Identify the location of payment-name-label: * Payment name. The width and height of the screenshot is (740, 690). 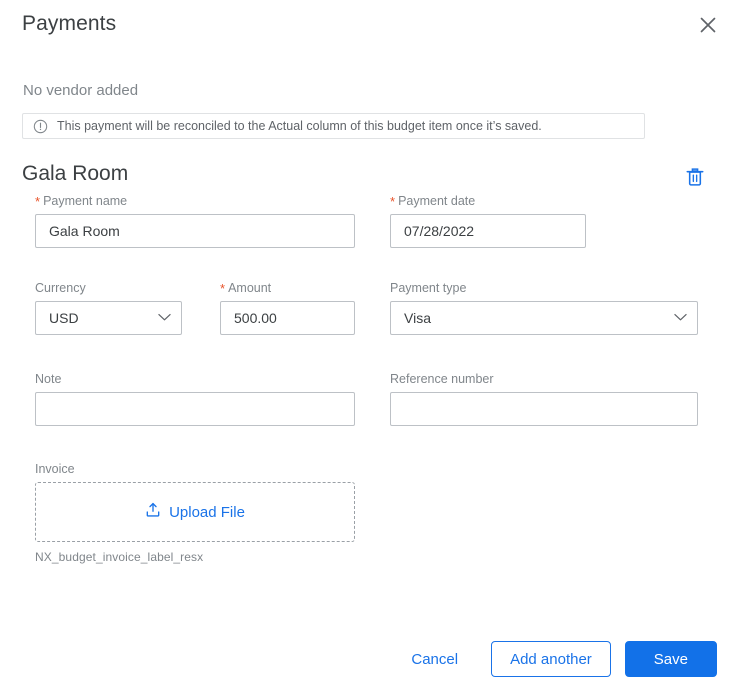
(81, 201).